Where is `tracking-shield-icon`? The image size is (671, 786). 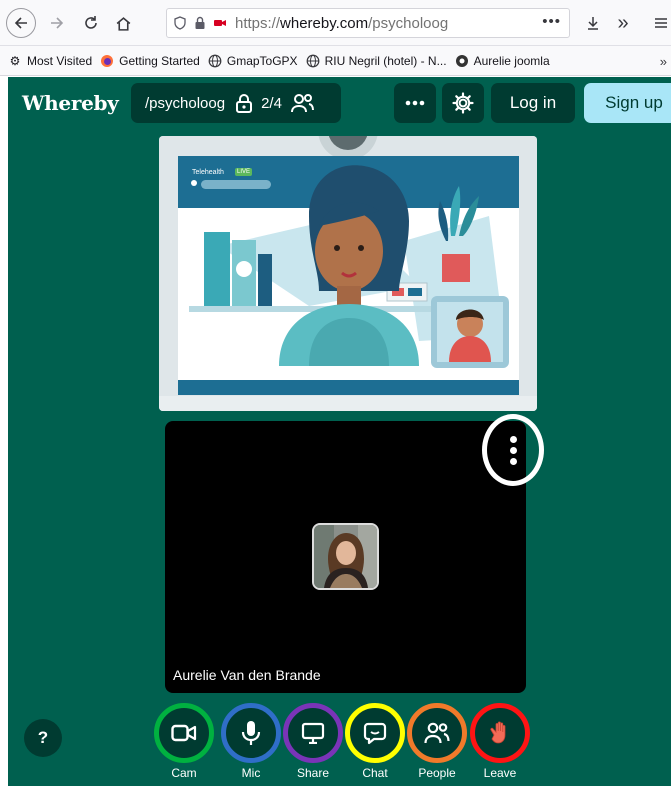
tracking-shield-icon is located at coordinates (180, 23).